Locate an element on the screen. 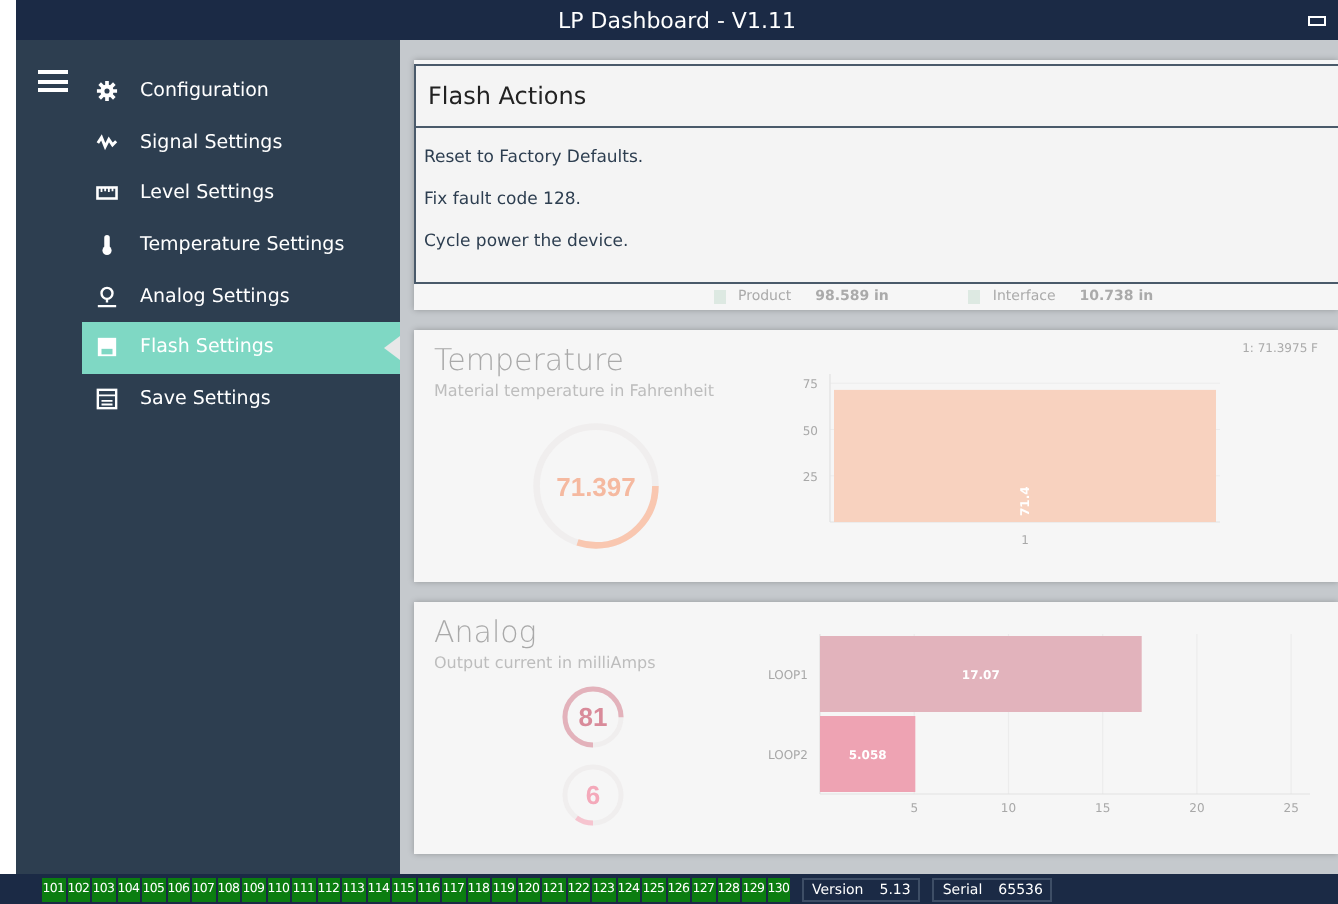 Image resolution: width=1338 pixels, height=904 pixels. current-gauge: 81 is located at coordinates (593, 717).